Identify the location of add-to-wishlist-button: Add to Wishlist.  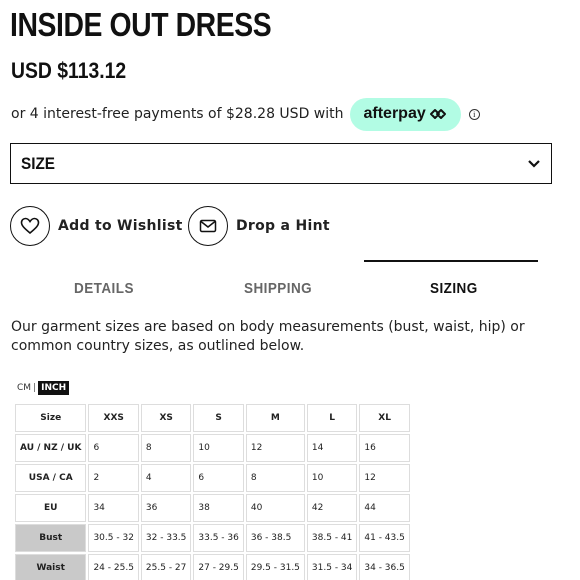
(96, 226).